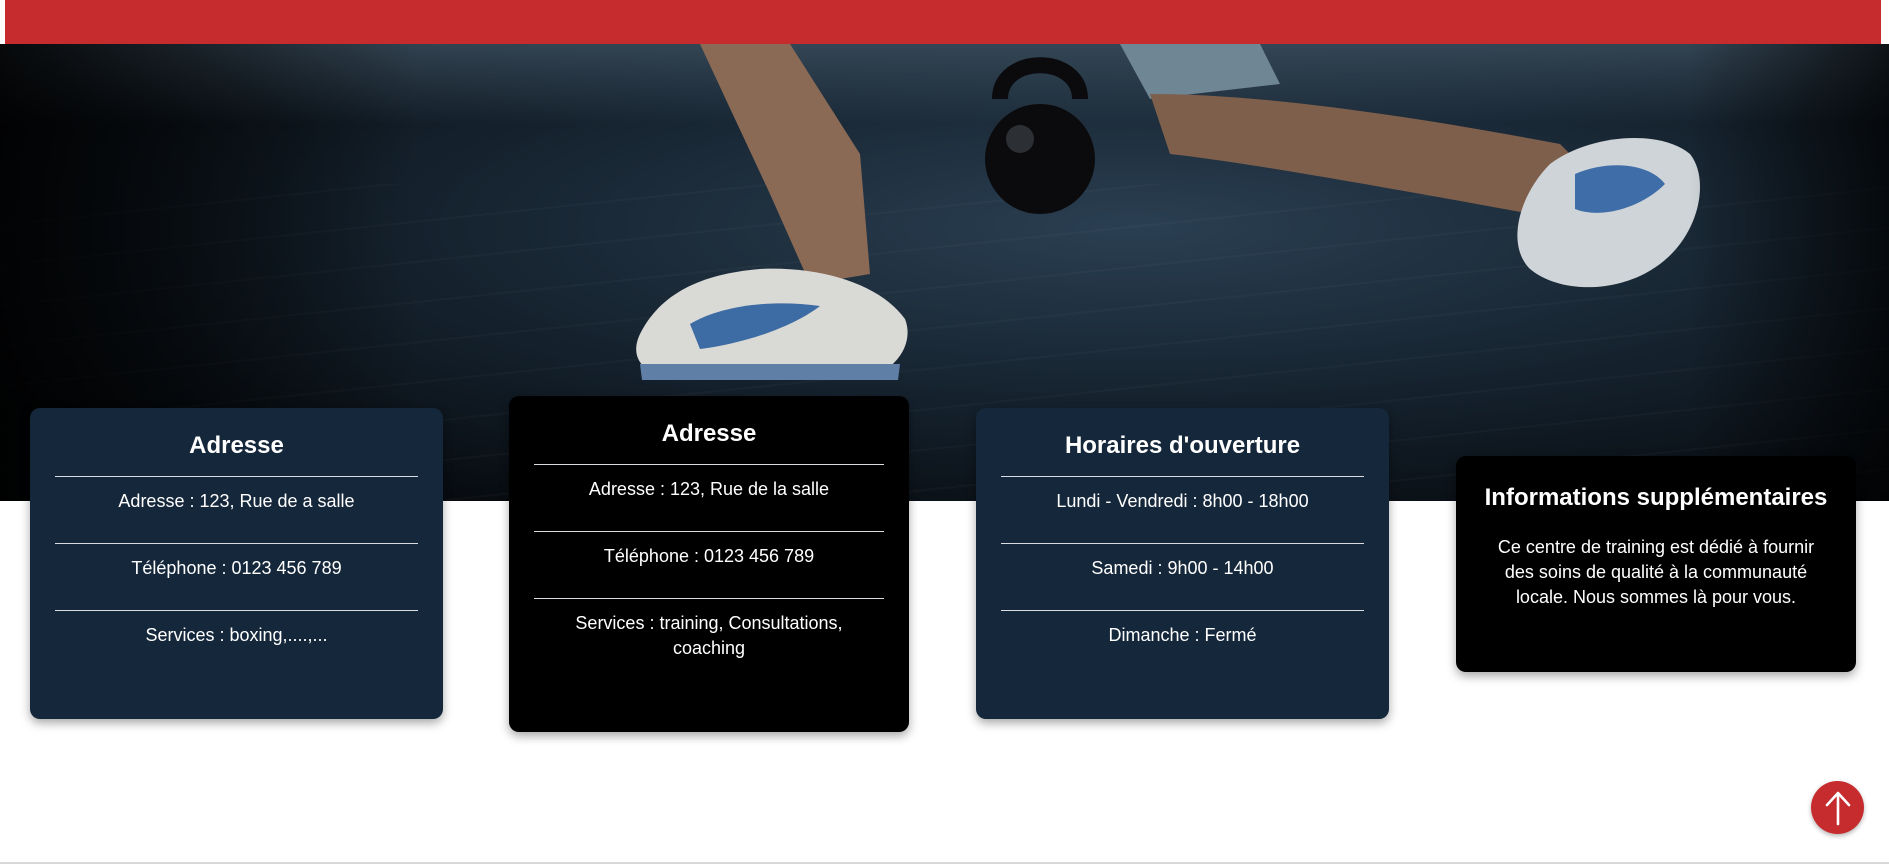 This screenshot has height=864, width=1889. I want to click on top-header-bar, so click(943, 22).